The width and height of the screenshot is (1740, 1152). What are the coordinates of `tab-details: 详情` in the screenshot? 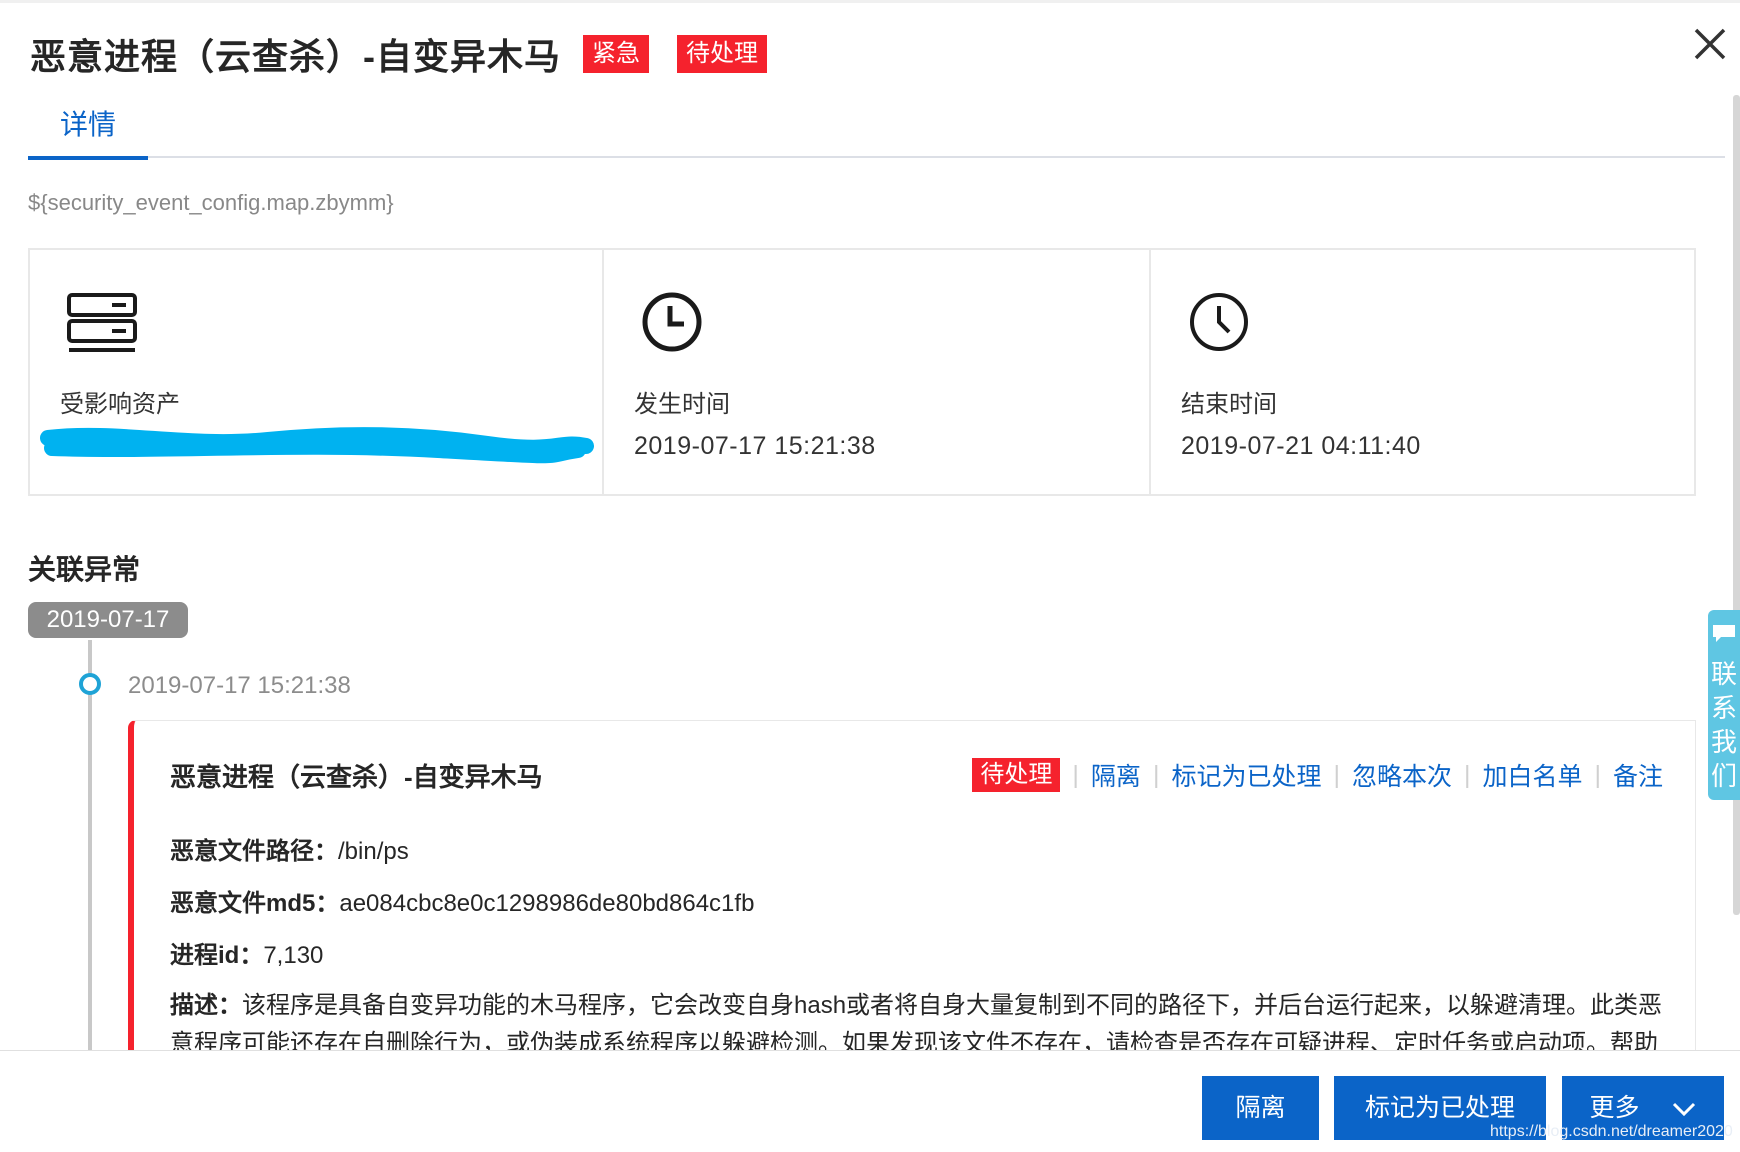 It's located at (88, 130).